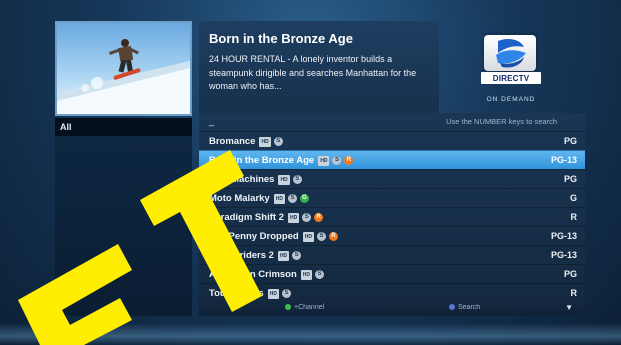 Image resolution: width=621 pixels, height=345 pixels. What do you see at coordinates (211, 121) in the screenshot?
I see `search-input: _` at bounding box center [211, 121].